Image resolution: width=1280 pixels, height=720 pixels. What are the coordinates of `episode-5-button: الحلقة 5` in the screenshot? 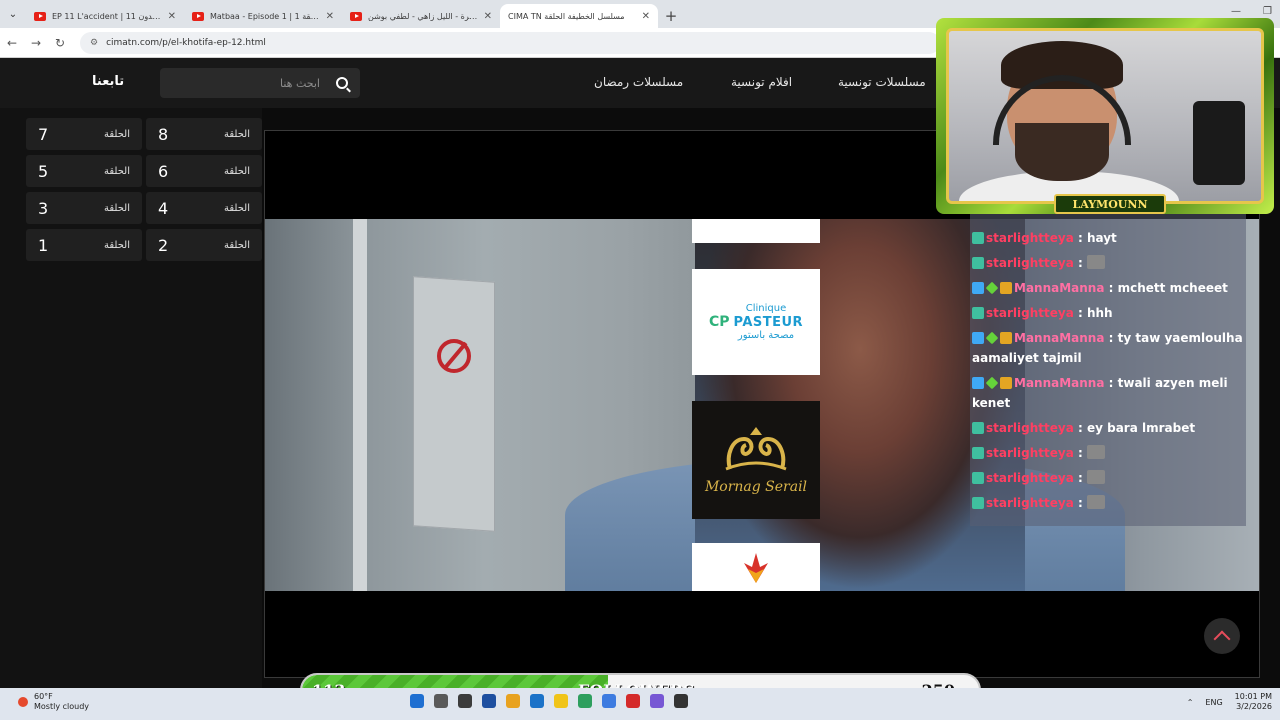 It's located at (84, 171).